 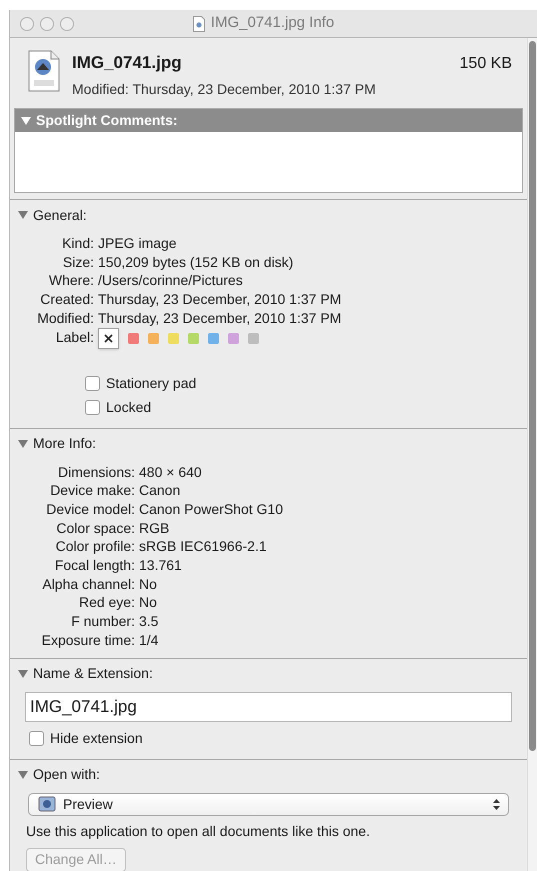 I want to click on description-text: Use this application to open all documents like this one., so click(x=198, y=831).